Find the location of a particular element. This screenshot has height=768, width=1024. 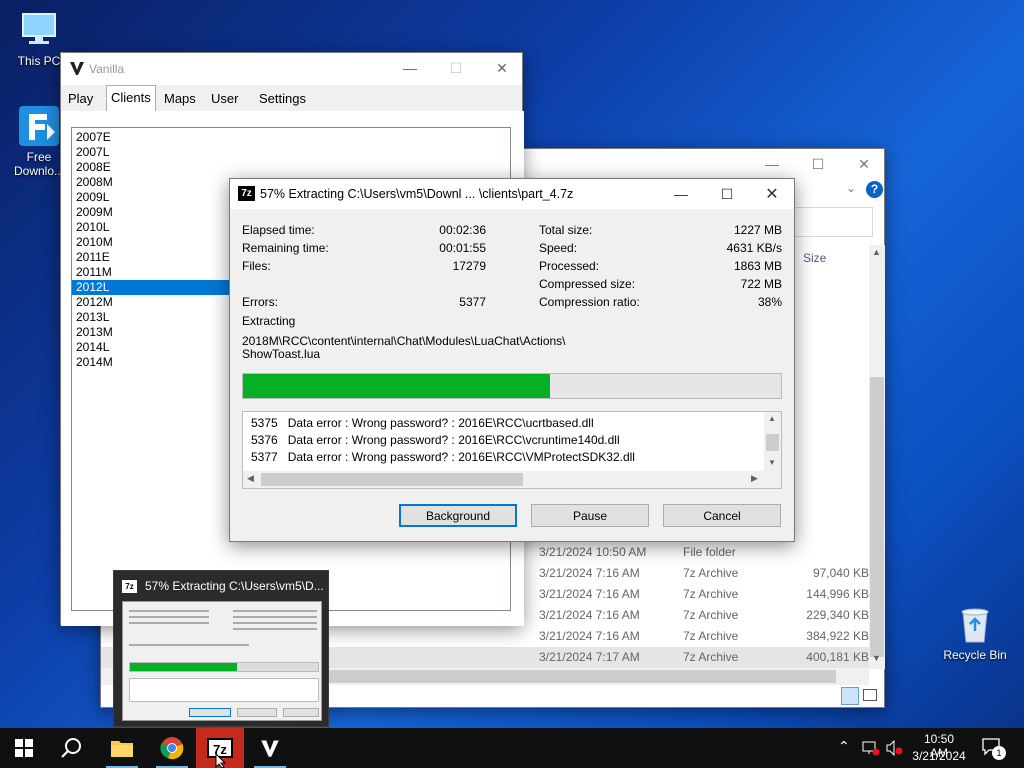

vanilla-logo-icon is located at coordinates (270, 748).